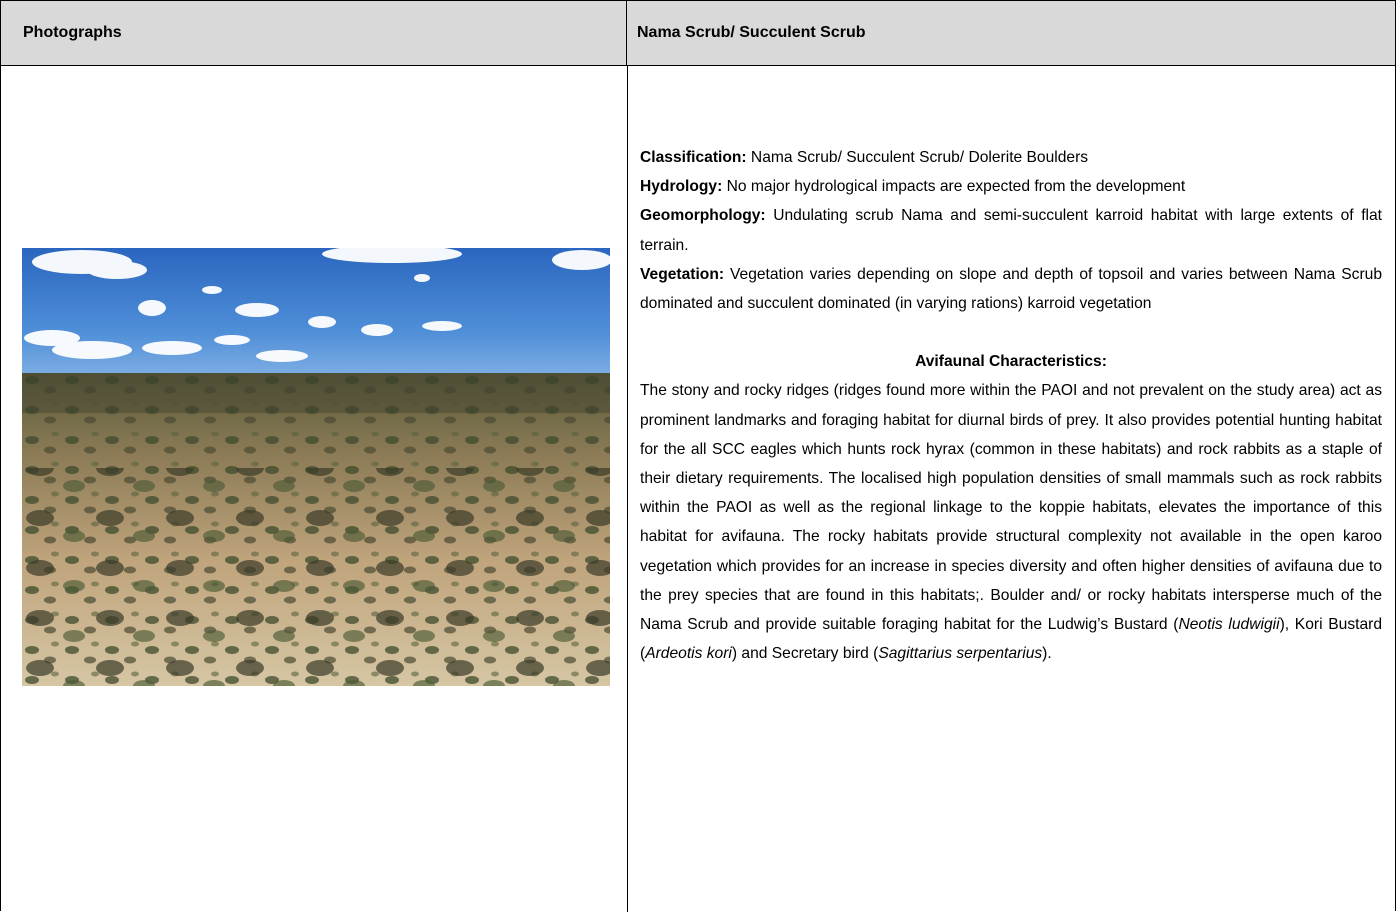 This screenshot has width=1399, height=912. I want to click on avifaunal-join-2: ) and Secretary bird (, so click(805, 654).